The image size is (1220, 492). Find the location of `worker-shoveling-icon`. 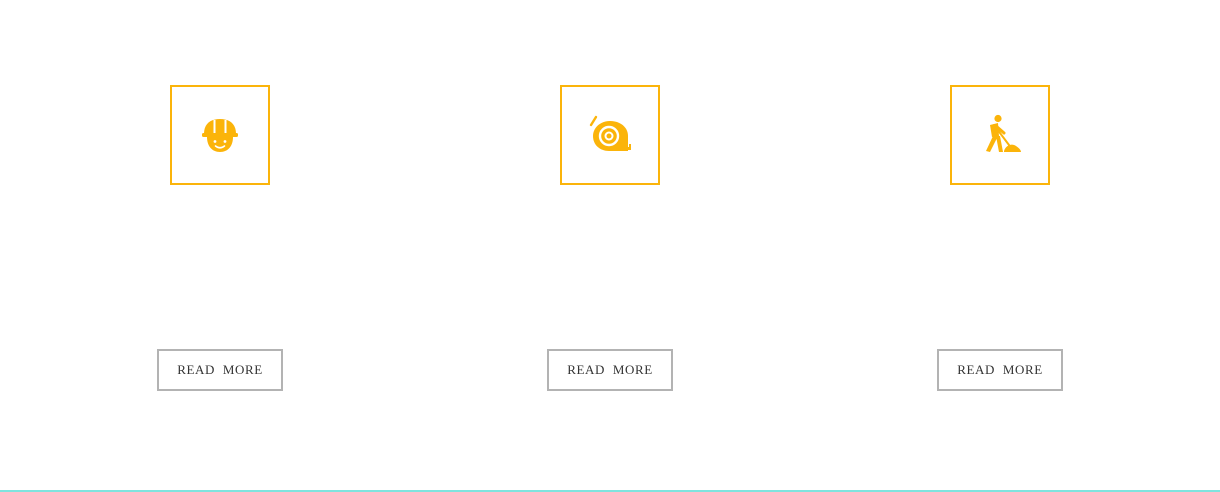

worker-shoveling-icon is located at coordinates (1003, 133).